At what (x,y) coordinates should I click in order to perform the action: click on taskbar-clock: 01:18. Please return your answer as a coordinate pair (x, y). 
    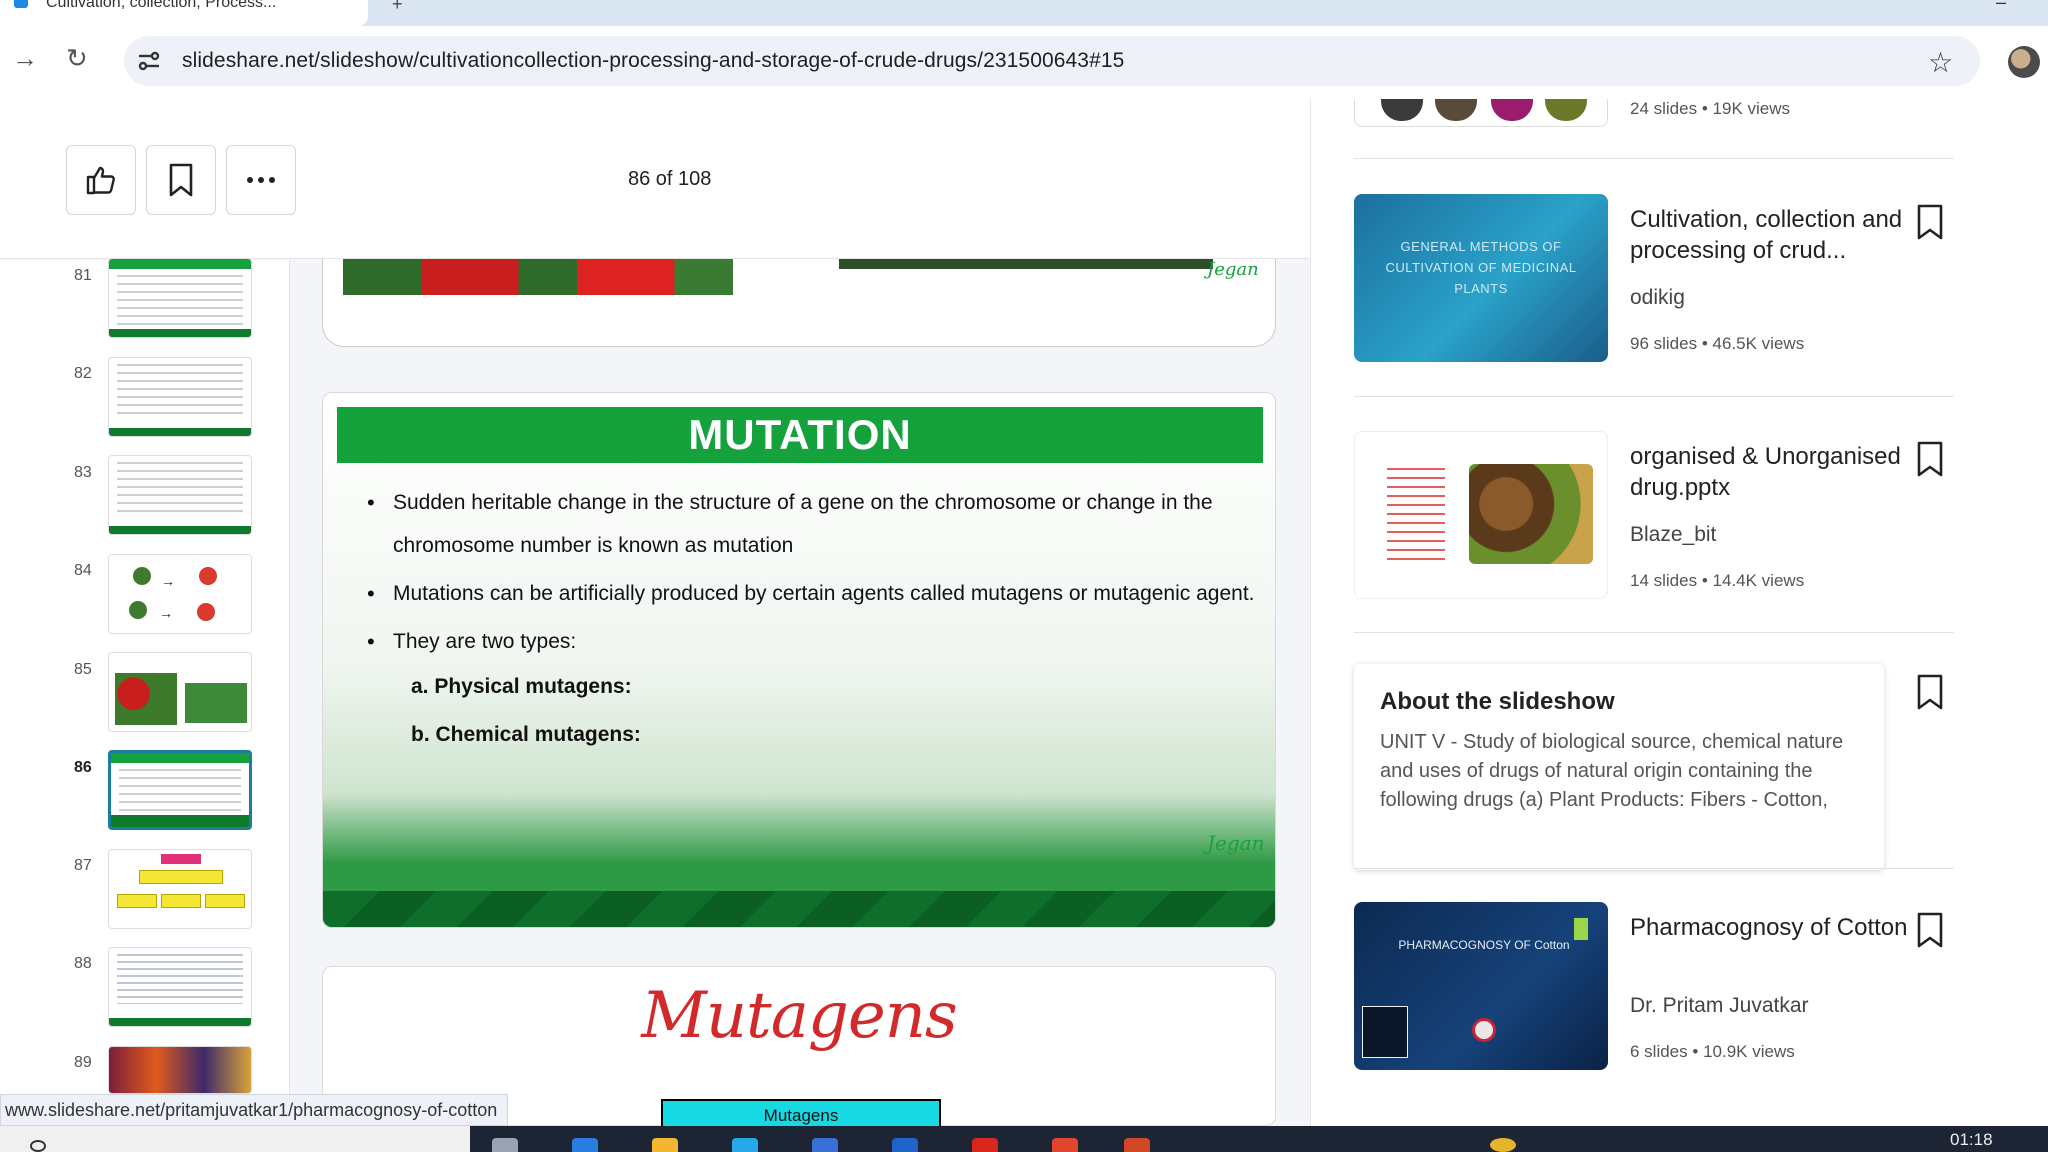
    Looking at the image, I should click on (1971, 1140).